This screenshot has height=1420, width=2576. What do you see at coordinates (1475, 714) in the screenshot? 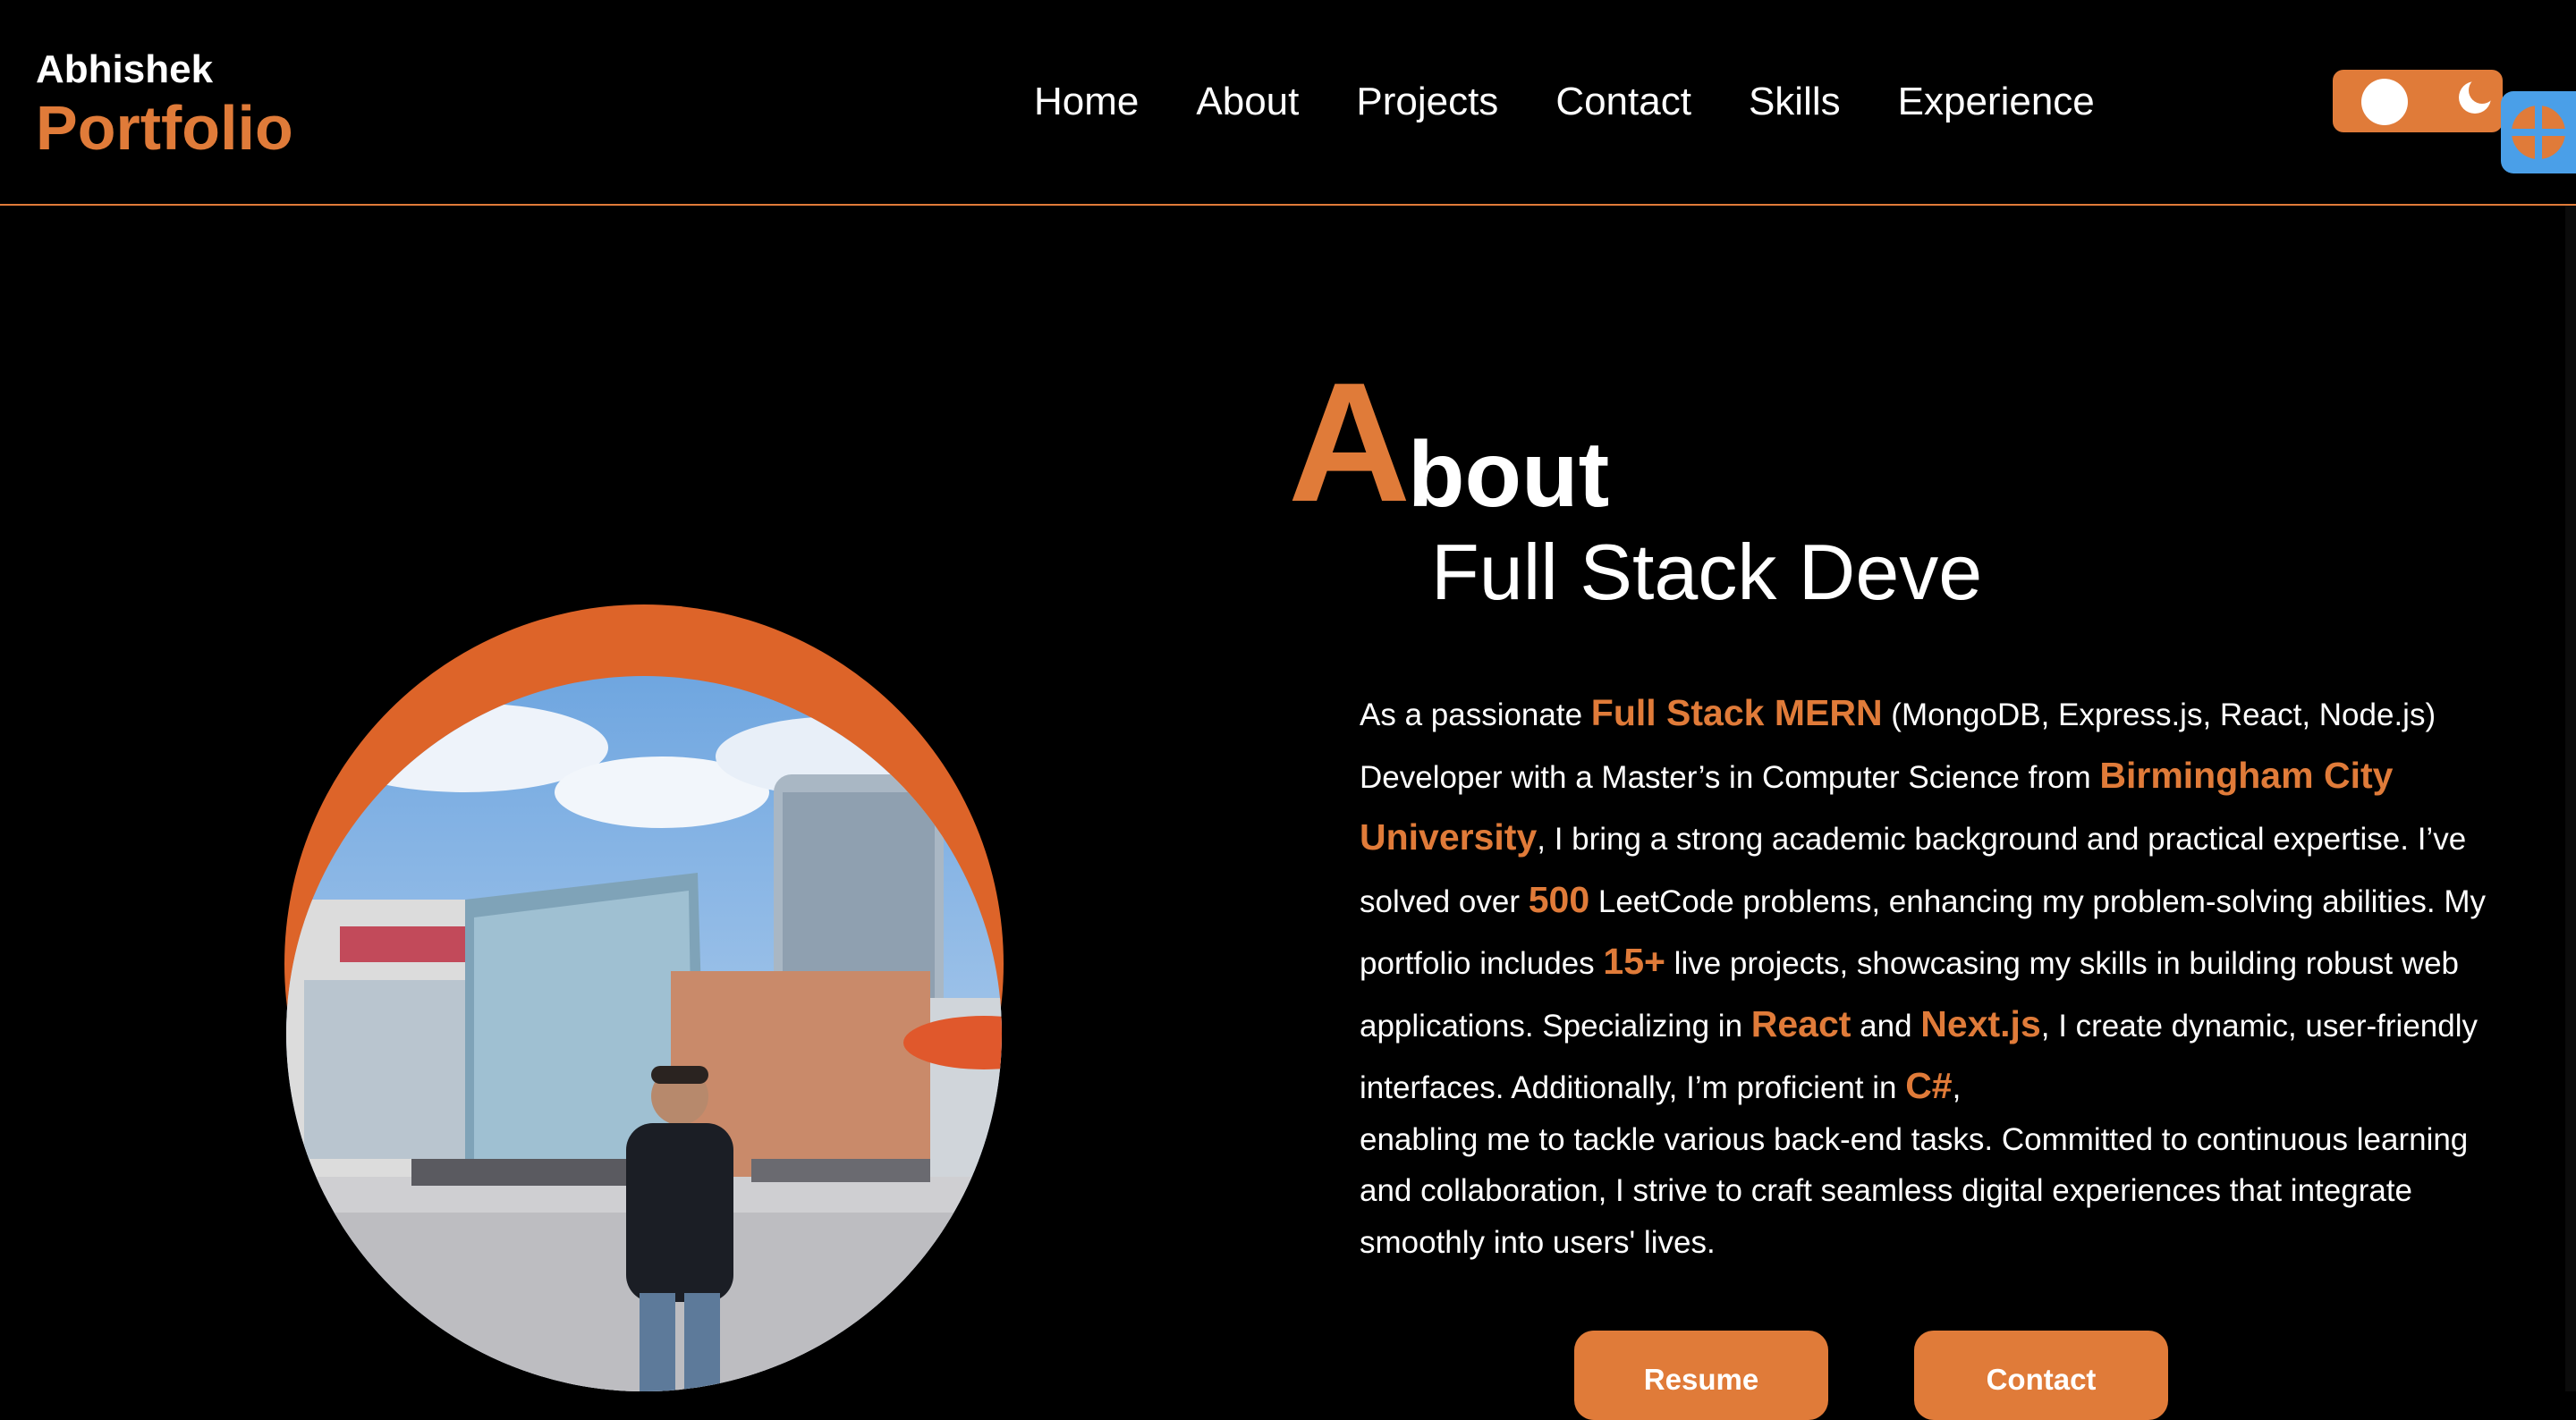
I see `about-text: As a passionate` at bounding box center [1475, 714].